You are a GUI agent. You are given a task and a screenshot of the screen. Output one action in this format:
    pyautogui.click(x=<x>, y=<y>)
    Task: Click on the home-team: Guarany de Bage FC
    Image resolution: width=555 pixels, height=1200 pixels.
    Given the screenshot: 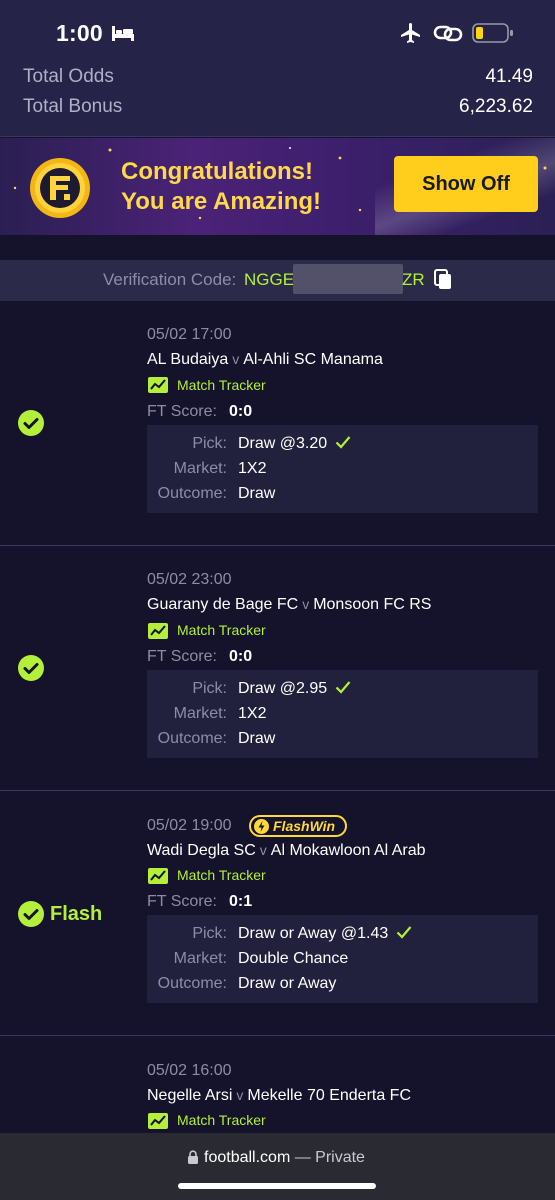 What is the action you would take?
    pyautogui.click(x=223, y=604)
    